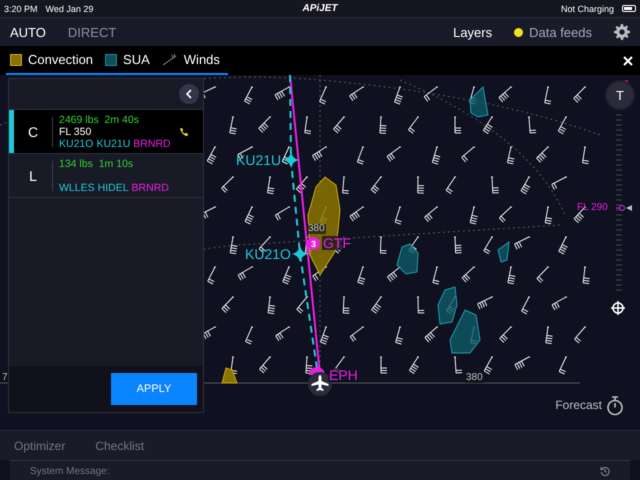  I want to click on forecast-label: Forecast, so click(578, 405).